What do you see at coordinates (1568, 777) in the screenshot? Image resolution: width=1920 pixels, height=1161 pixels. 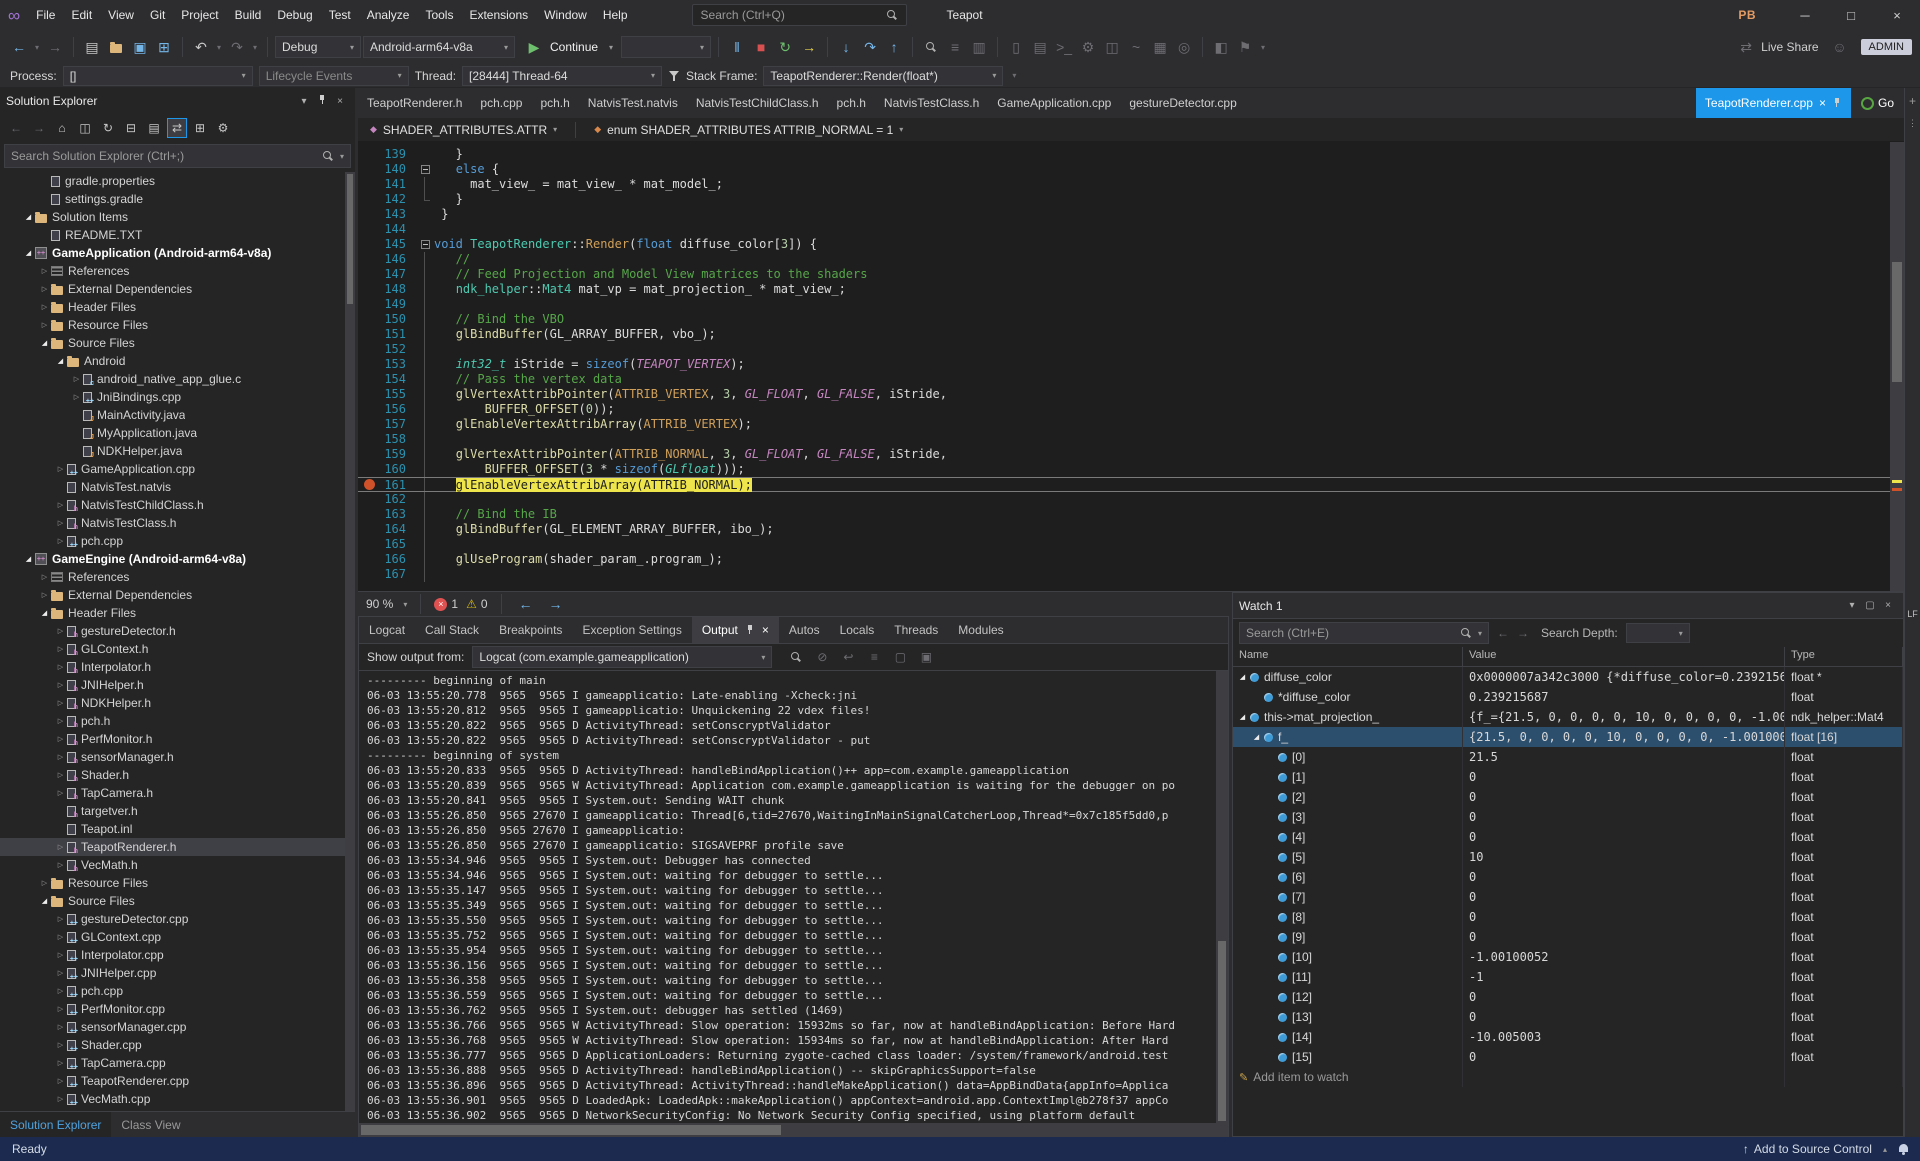 I see `watch-row-1: [1] 0 float` at bounding box center [1568, 777].